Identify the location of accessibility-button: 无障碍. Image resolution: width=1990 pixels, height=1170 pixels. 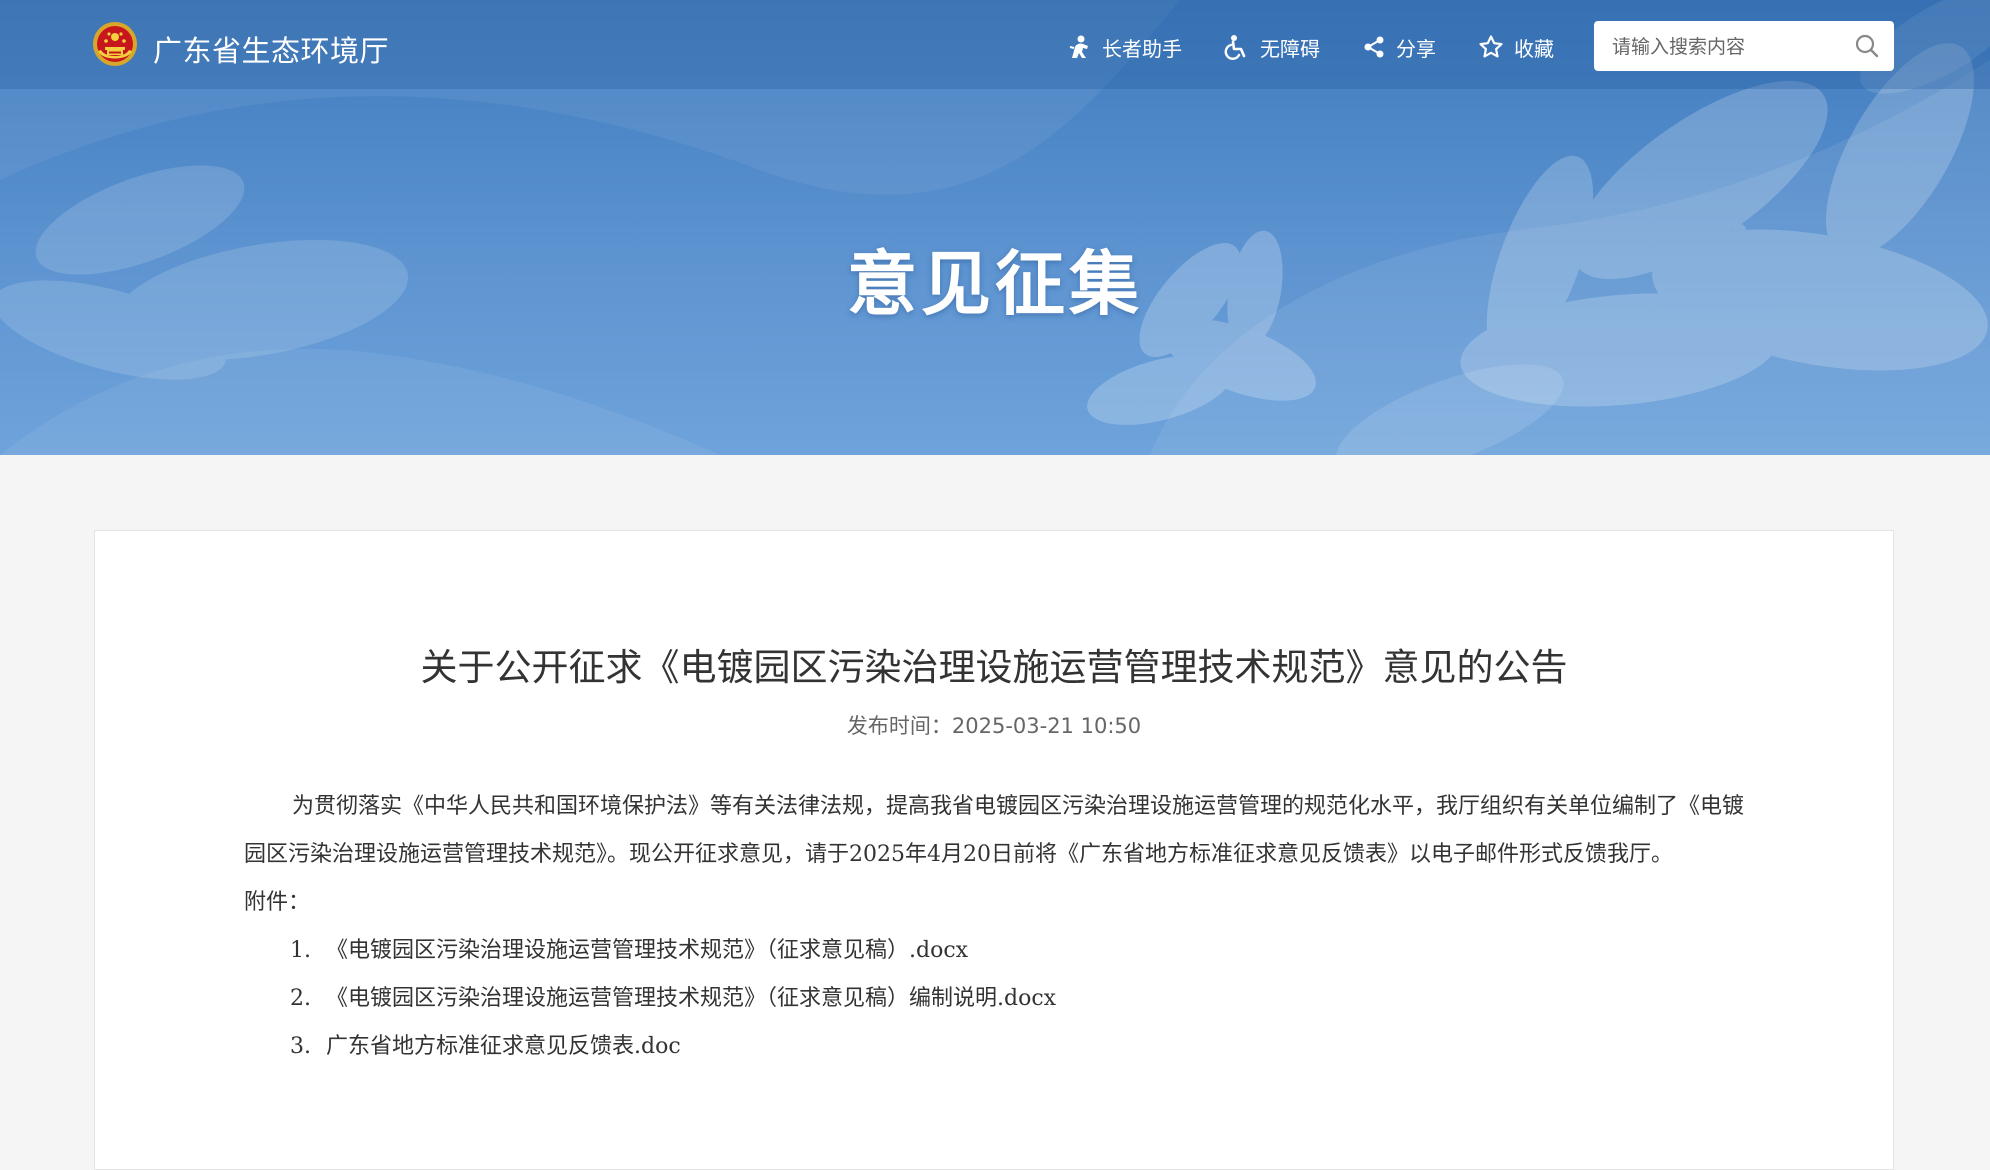
(1272, 47).